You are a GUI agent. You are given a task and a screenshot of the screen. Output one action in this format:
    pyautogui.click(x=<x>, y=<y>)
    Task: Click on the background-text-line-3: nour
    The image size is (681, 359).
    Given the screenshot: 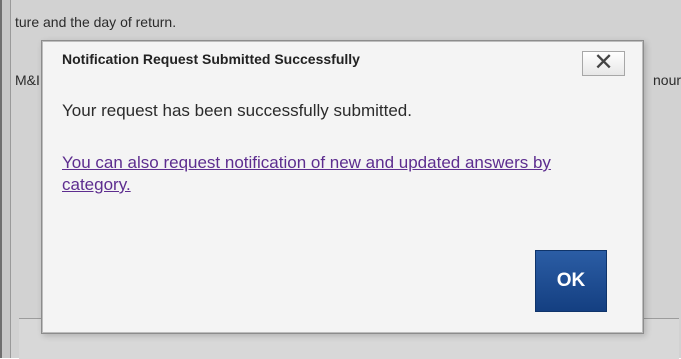 What is the action you would take?
    pyautogui.click(x=667, y=80)
    